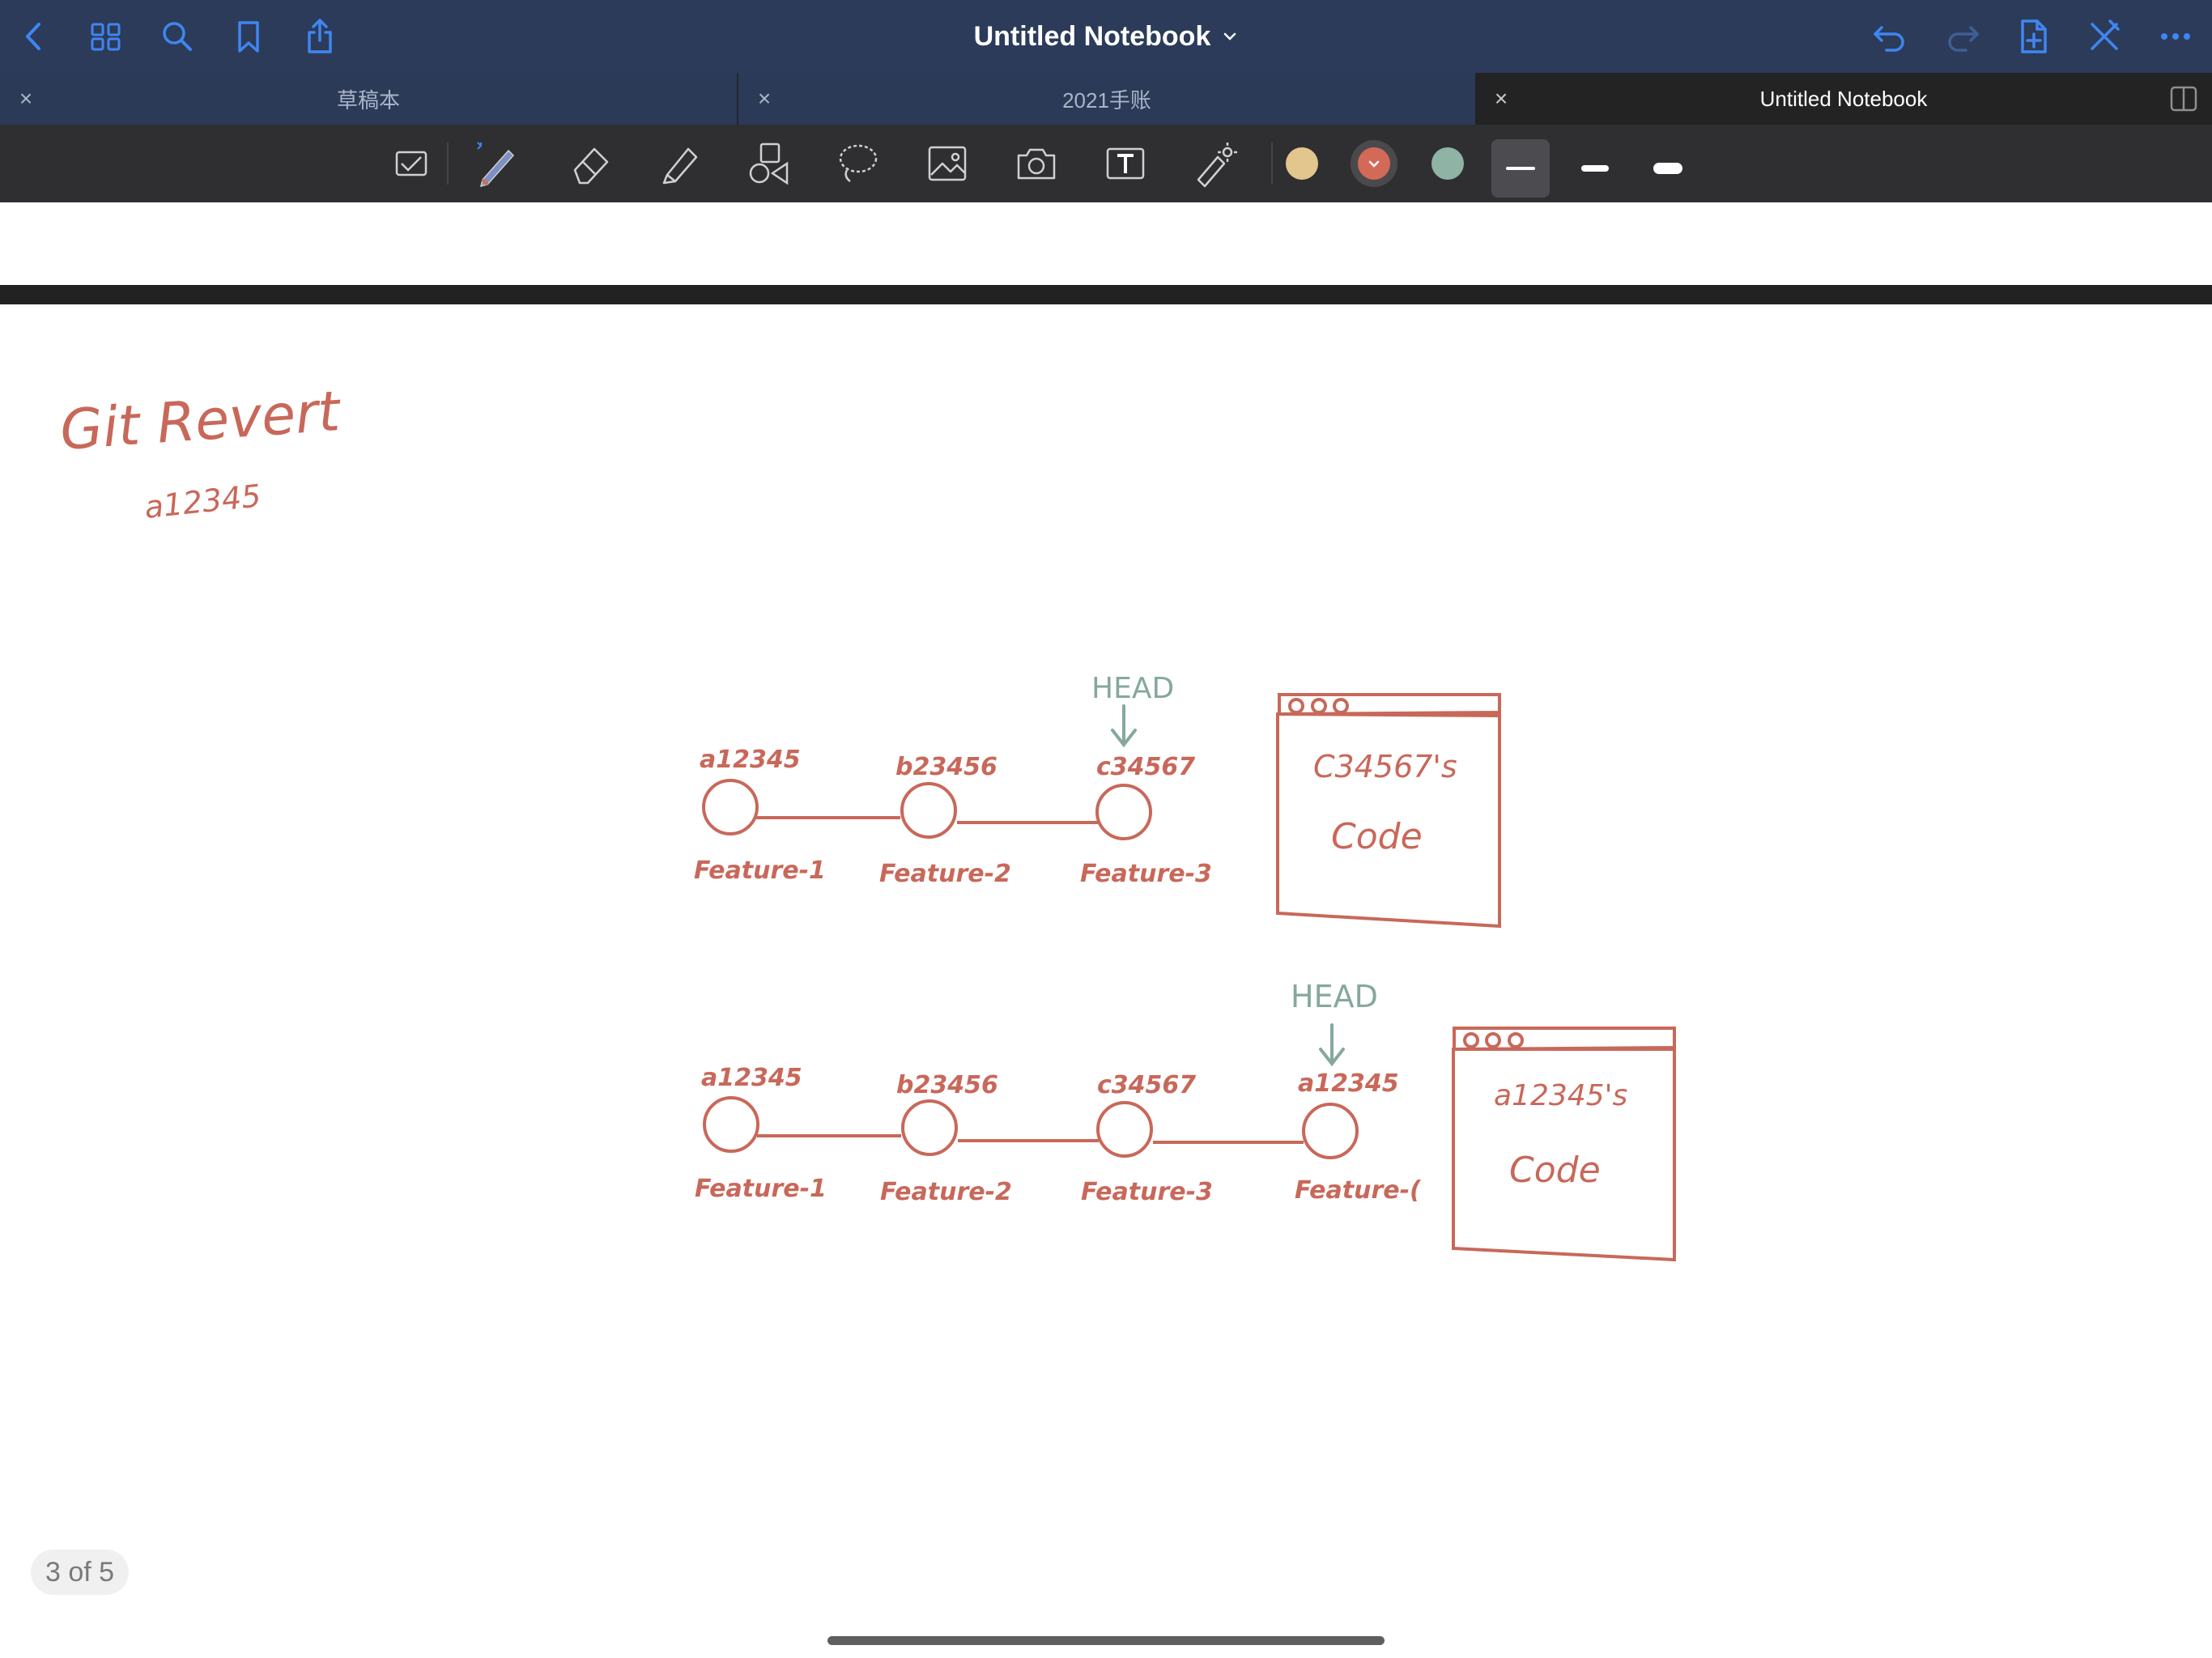 This screenshot has width=2212, height=1658. I want to click on stroke-width-thin, so click(1521, 168).